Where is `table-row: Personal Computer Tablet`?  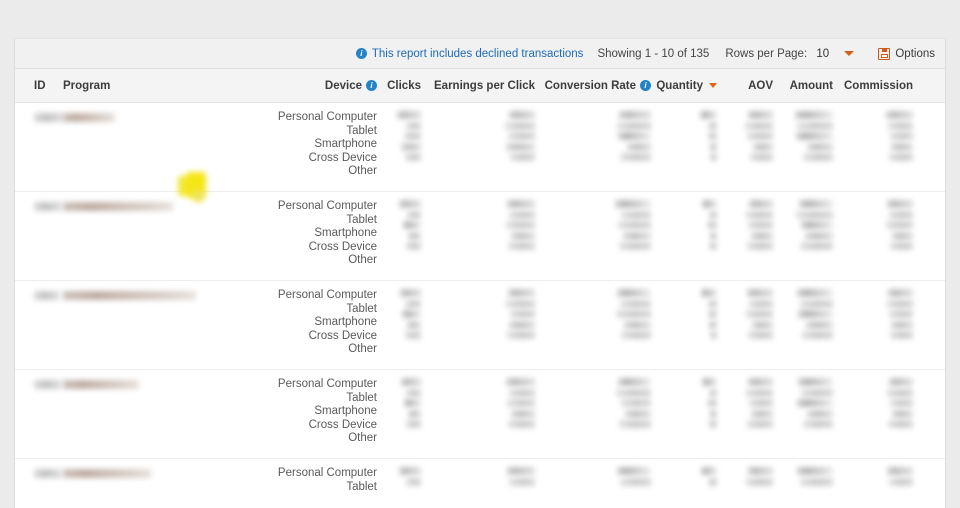
table-row: Personal Computer Tablet is located at coordinates (480, 479).